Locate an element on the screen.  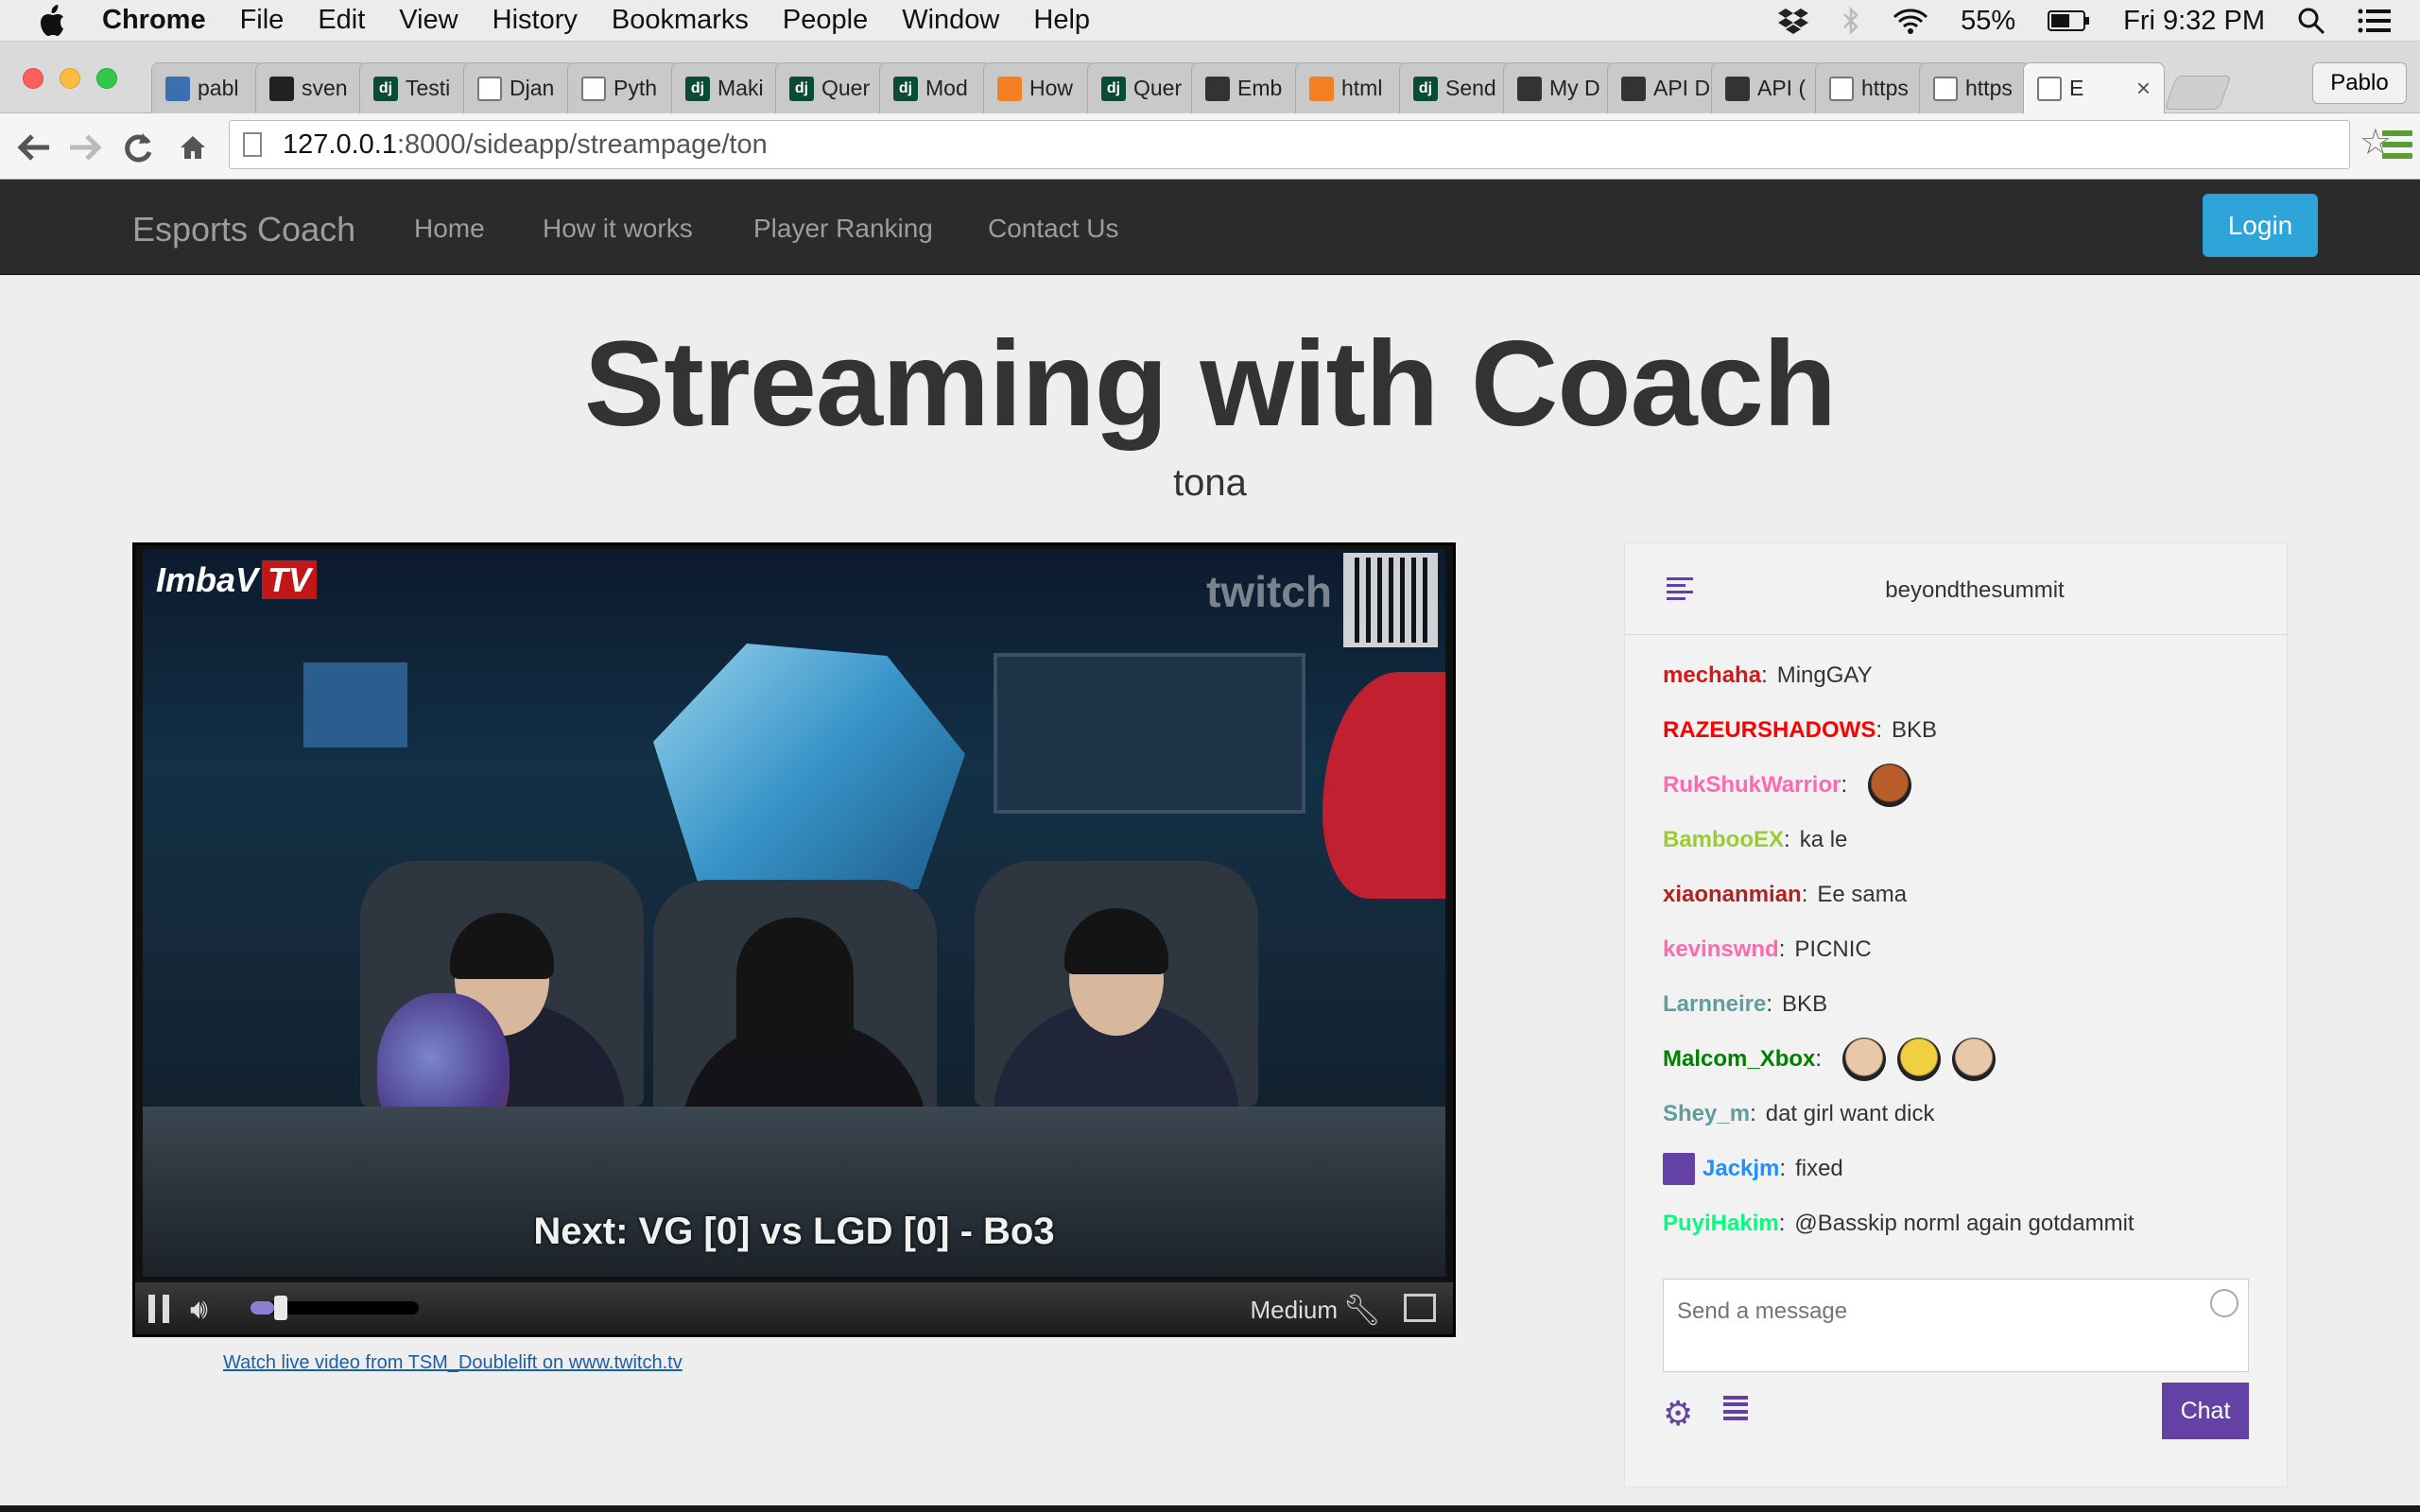
fullscreen-icon is located at coordinates (1420, 1308).